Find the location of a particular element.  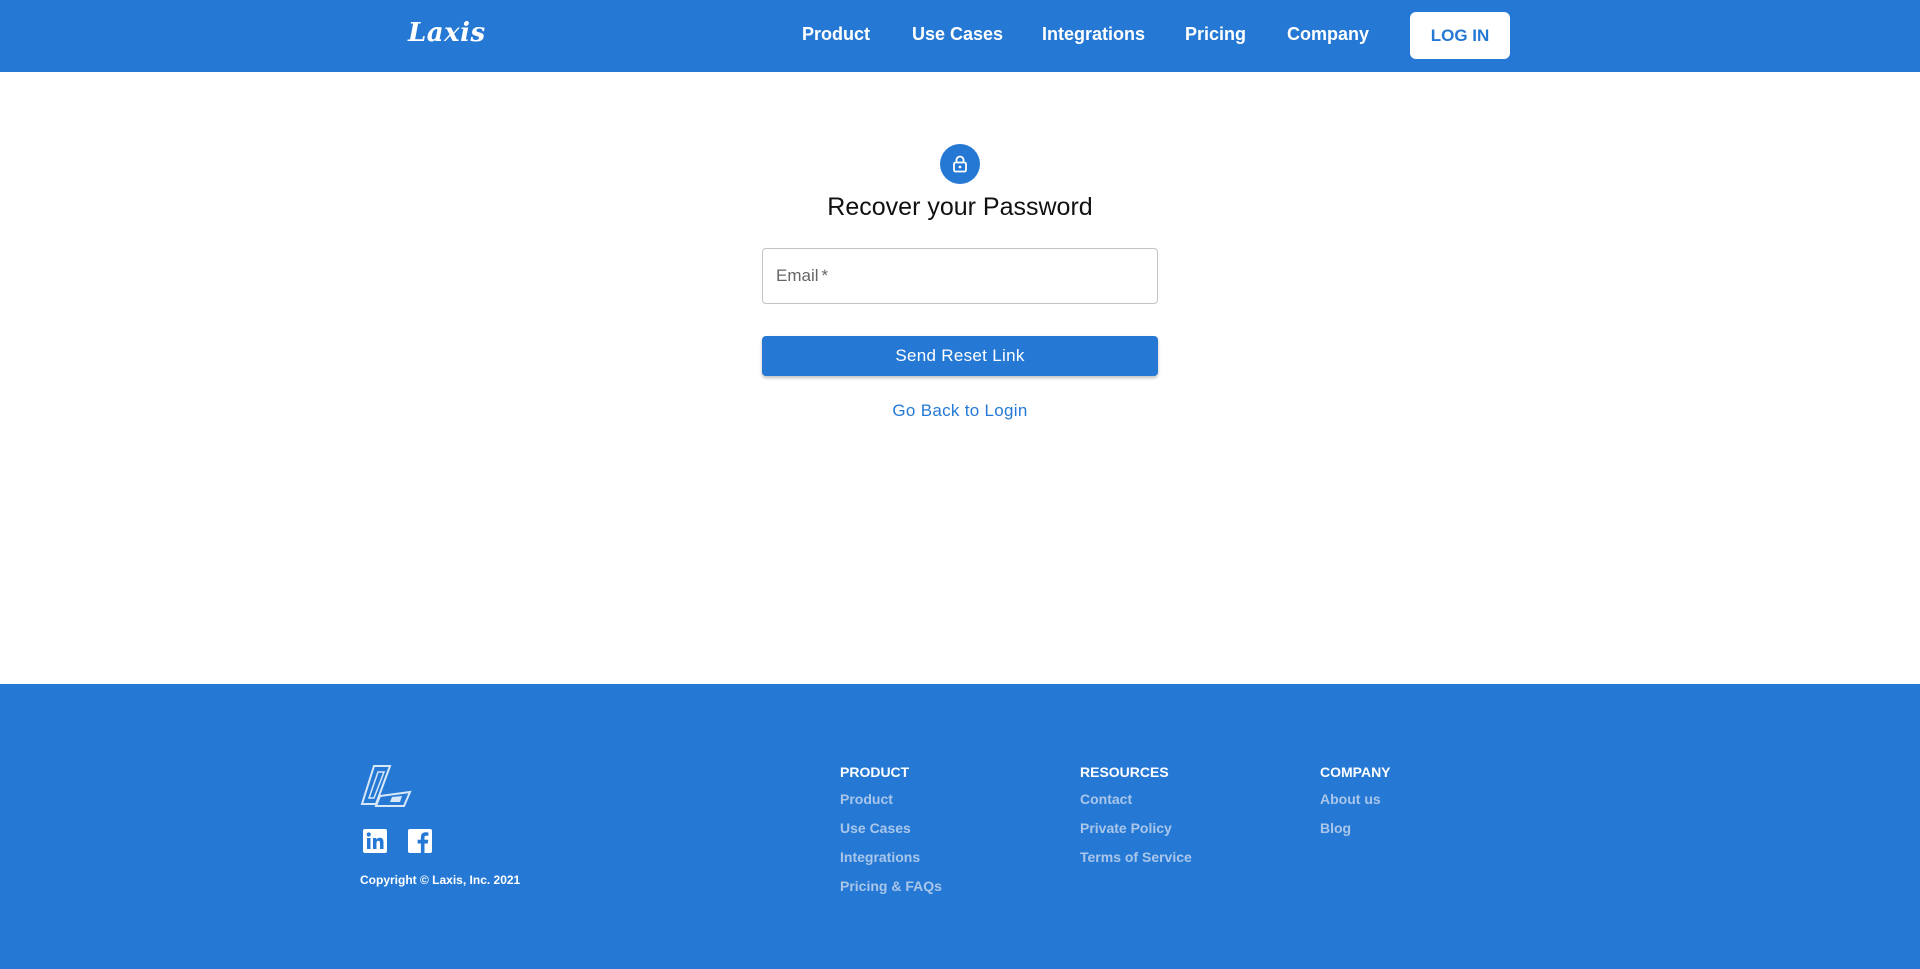

facebook-icon is located at coordinates (420, 841).